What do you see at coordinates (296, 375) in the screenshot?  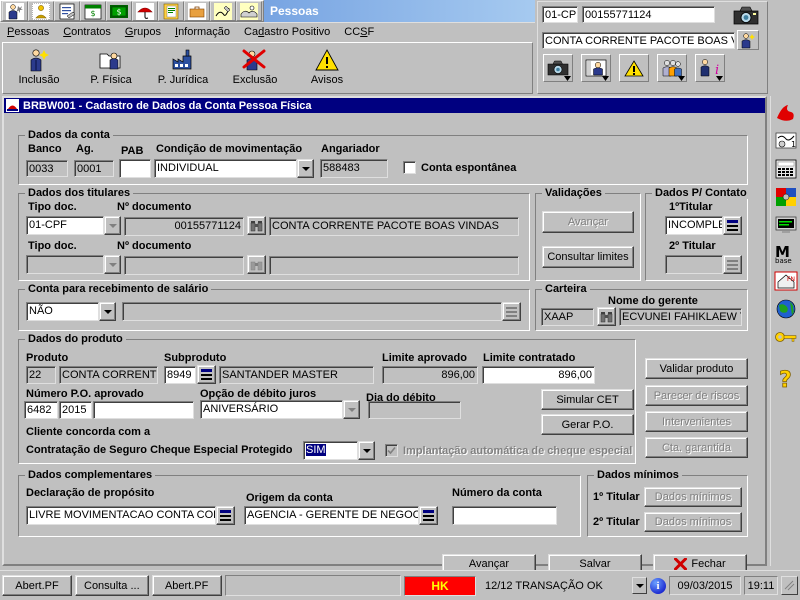 I see `input-subproduto-nome: SANTANDER MASTER` at bounding box center [296, 375].